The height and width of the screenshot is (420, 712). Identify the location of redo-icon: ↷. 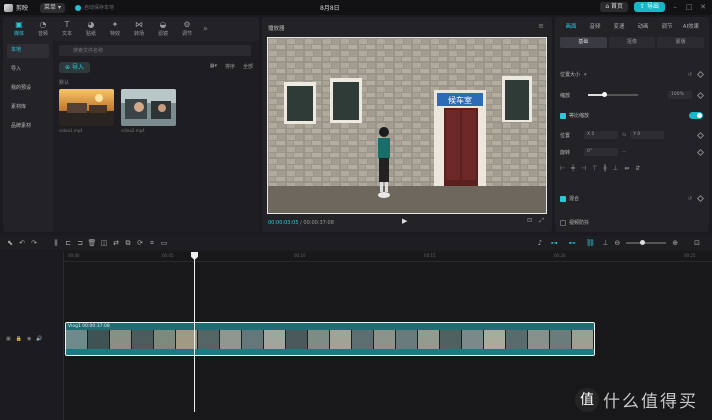
(34, 243).